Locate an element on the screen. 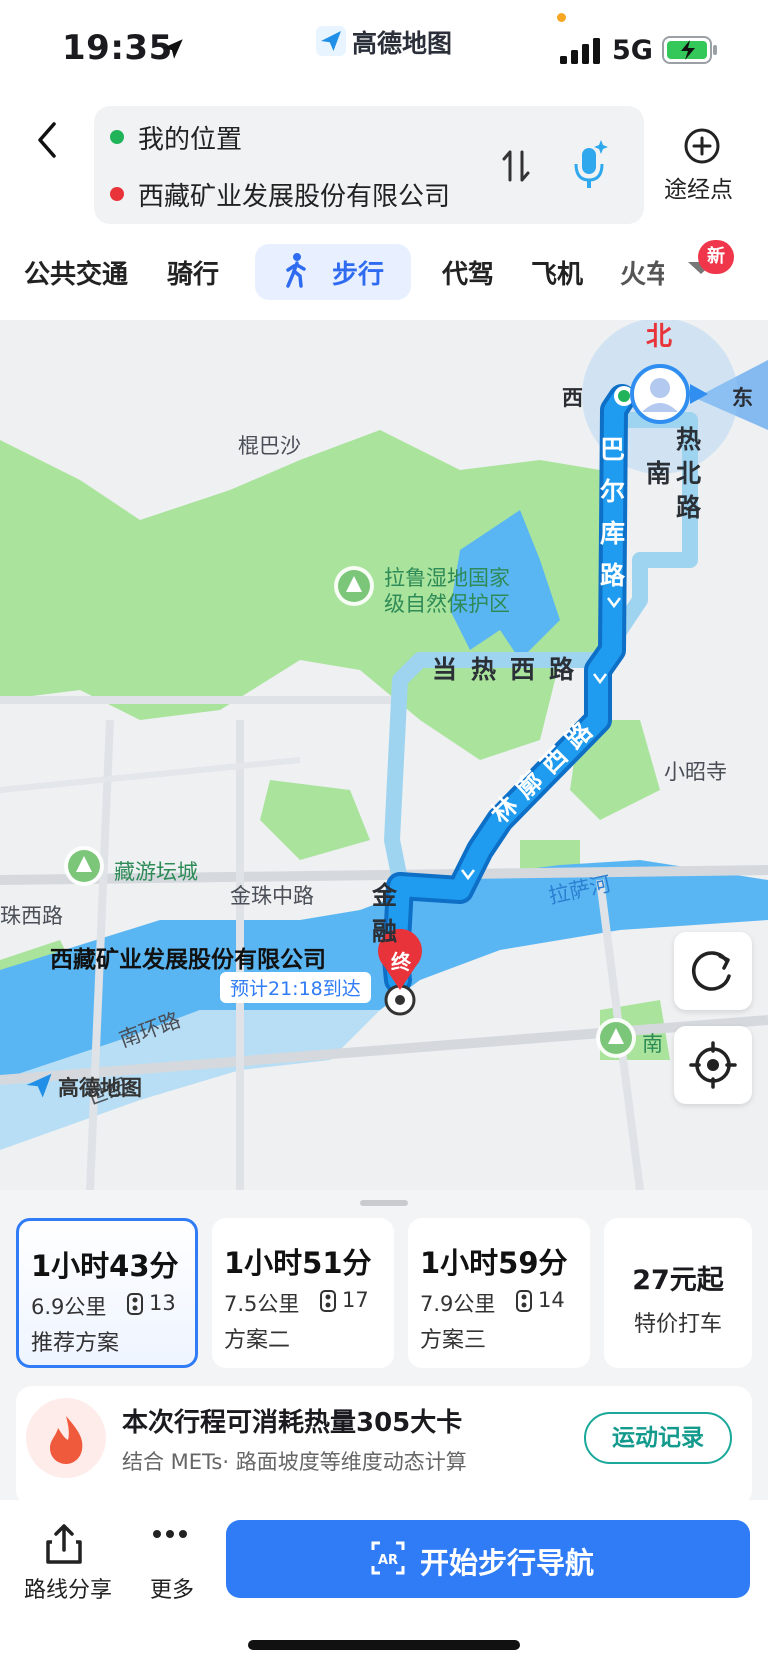 This screenshot has width=768, height=1663. tab-driver: 代驾 is located at coordinates (468, 272).